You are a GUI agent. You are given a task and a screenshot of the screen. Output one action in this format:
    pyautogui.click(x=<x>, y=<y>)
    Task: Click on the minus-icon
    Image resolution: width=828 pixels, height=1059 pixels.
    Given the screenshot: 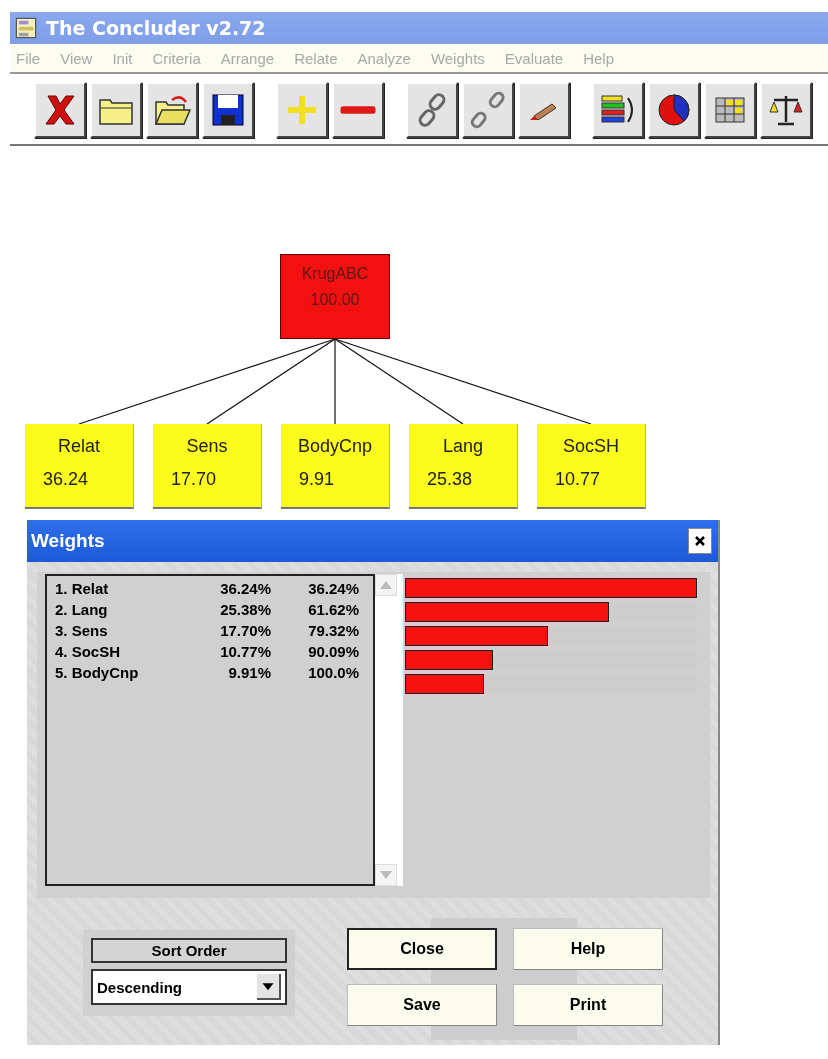 What is the action you would take?
    pyautogui.click(x=358, y=110)
    